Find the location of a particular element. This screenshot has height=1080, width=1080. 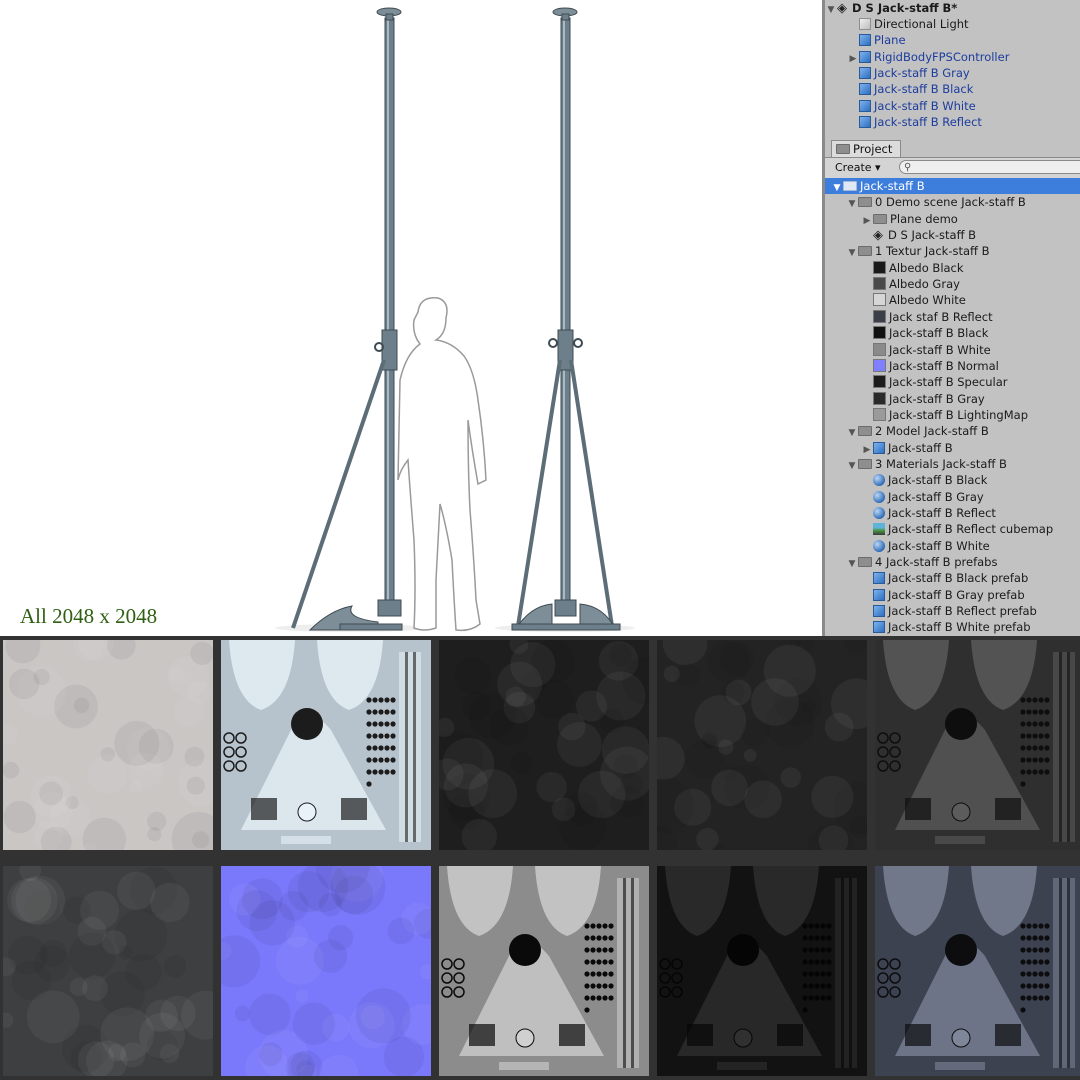

project-tree-item: ▼ 0 Demo scene Jack-staff B is located at coordinates (952, 202).